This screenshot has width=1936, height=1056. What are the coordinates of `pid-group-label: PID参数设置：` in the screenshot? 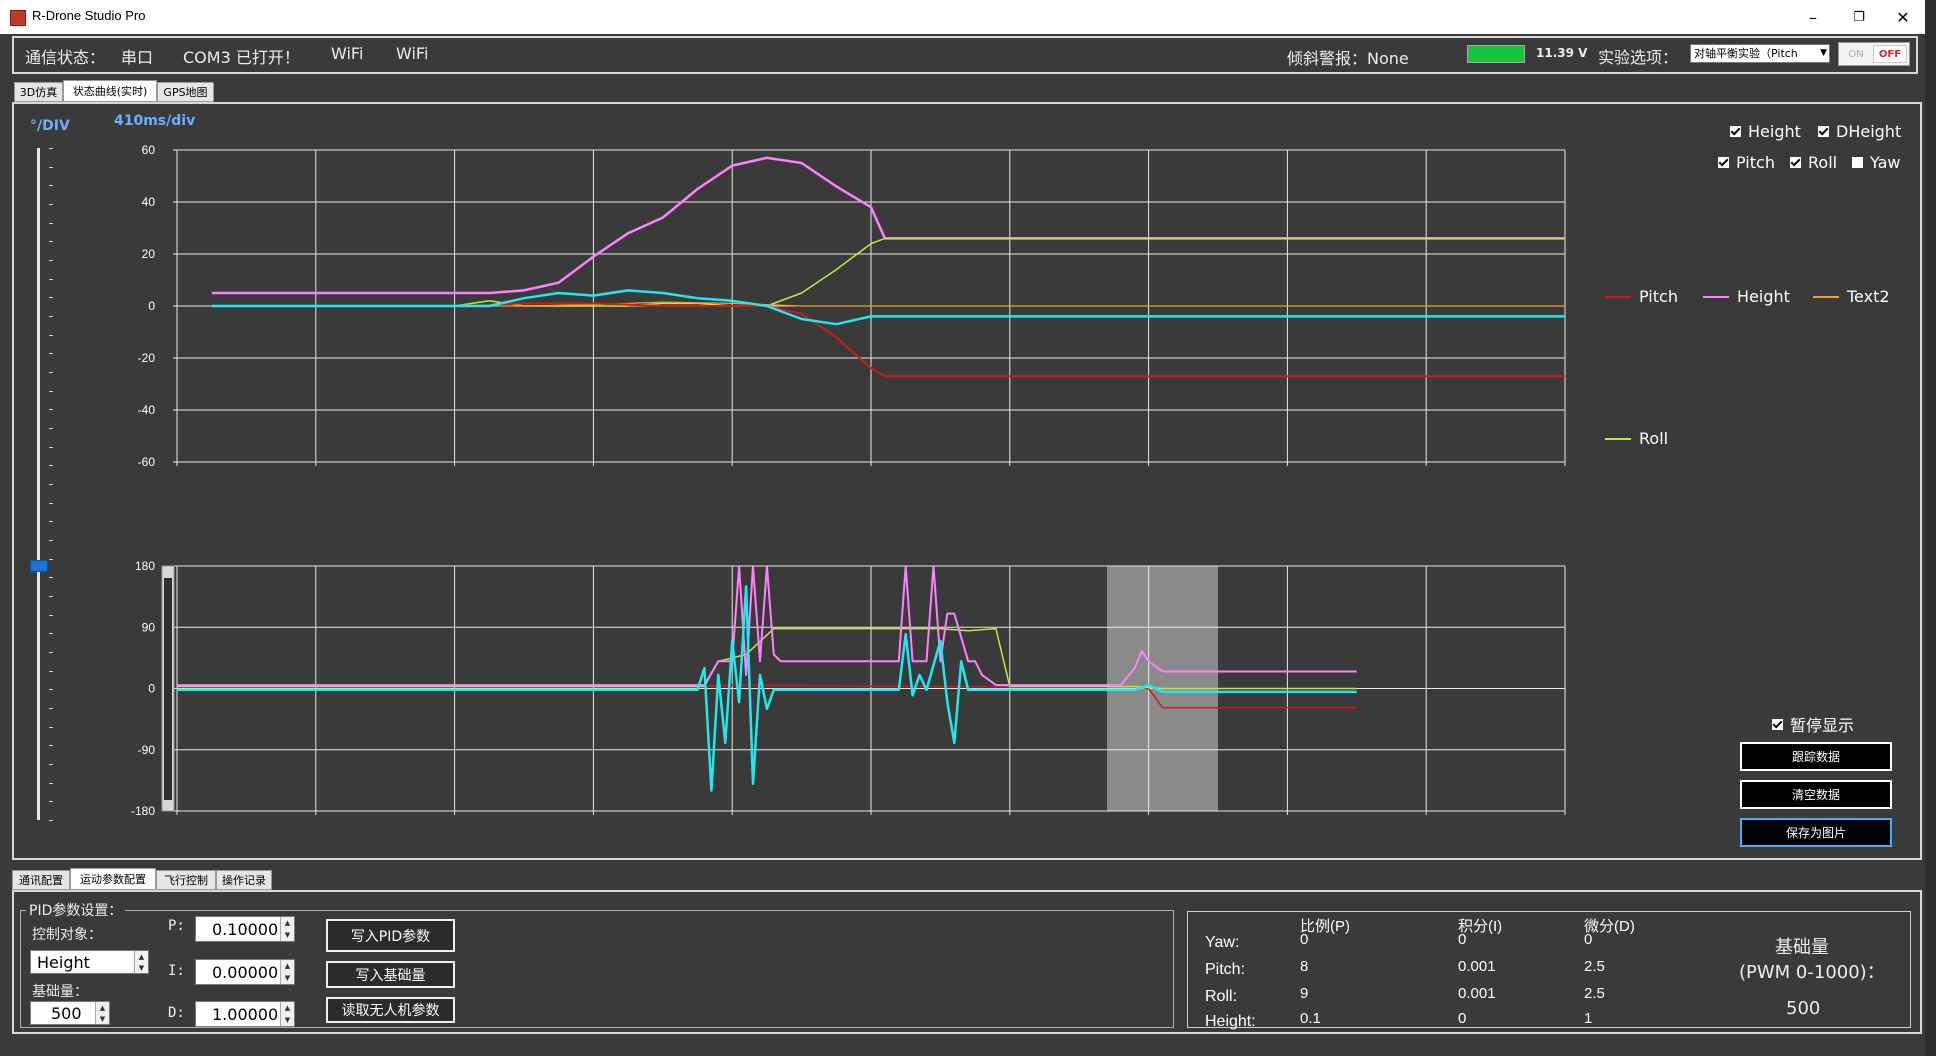 It's located at (76, 910).